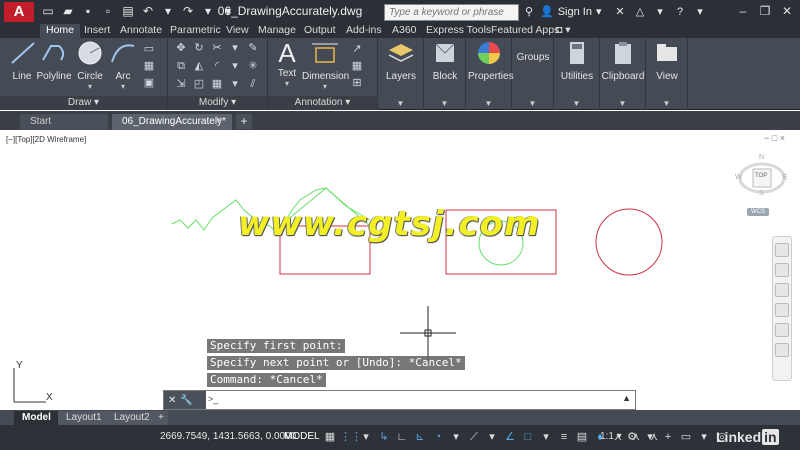 The image size is (800, 450). What do you see at coordinates (420, 437) in the screenshot?
I see `ortho-icon: ⊾` at bounding box center [420, 437].